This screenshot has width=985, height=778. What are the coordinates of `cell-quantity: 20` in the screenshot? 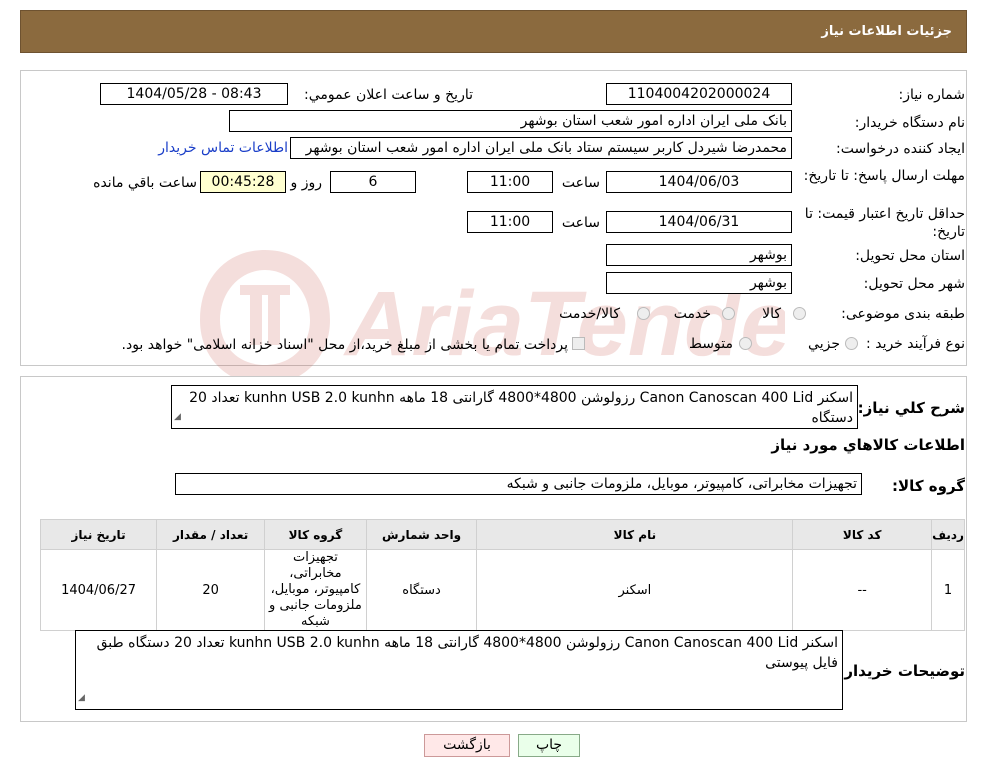 It's located at (211, 590).